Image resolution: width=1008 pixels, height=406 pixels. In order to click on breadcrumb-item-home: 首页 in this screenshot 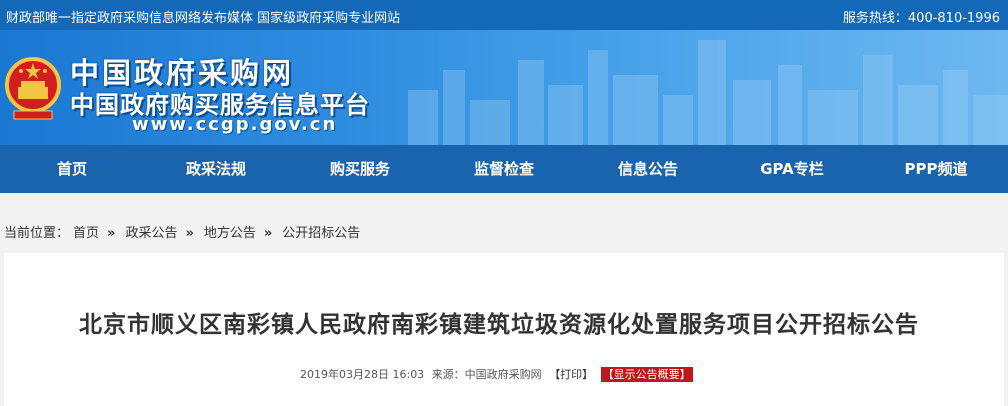, I will do `click(86, 233)`.